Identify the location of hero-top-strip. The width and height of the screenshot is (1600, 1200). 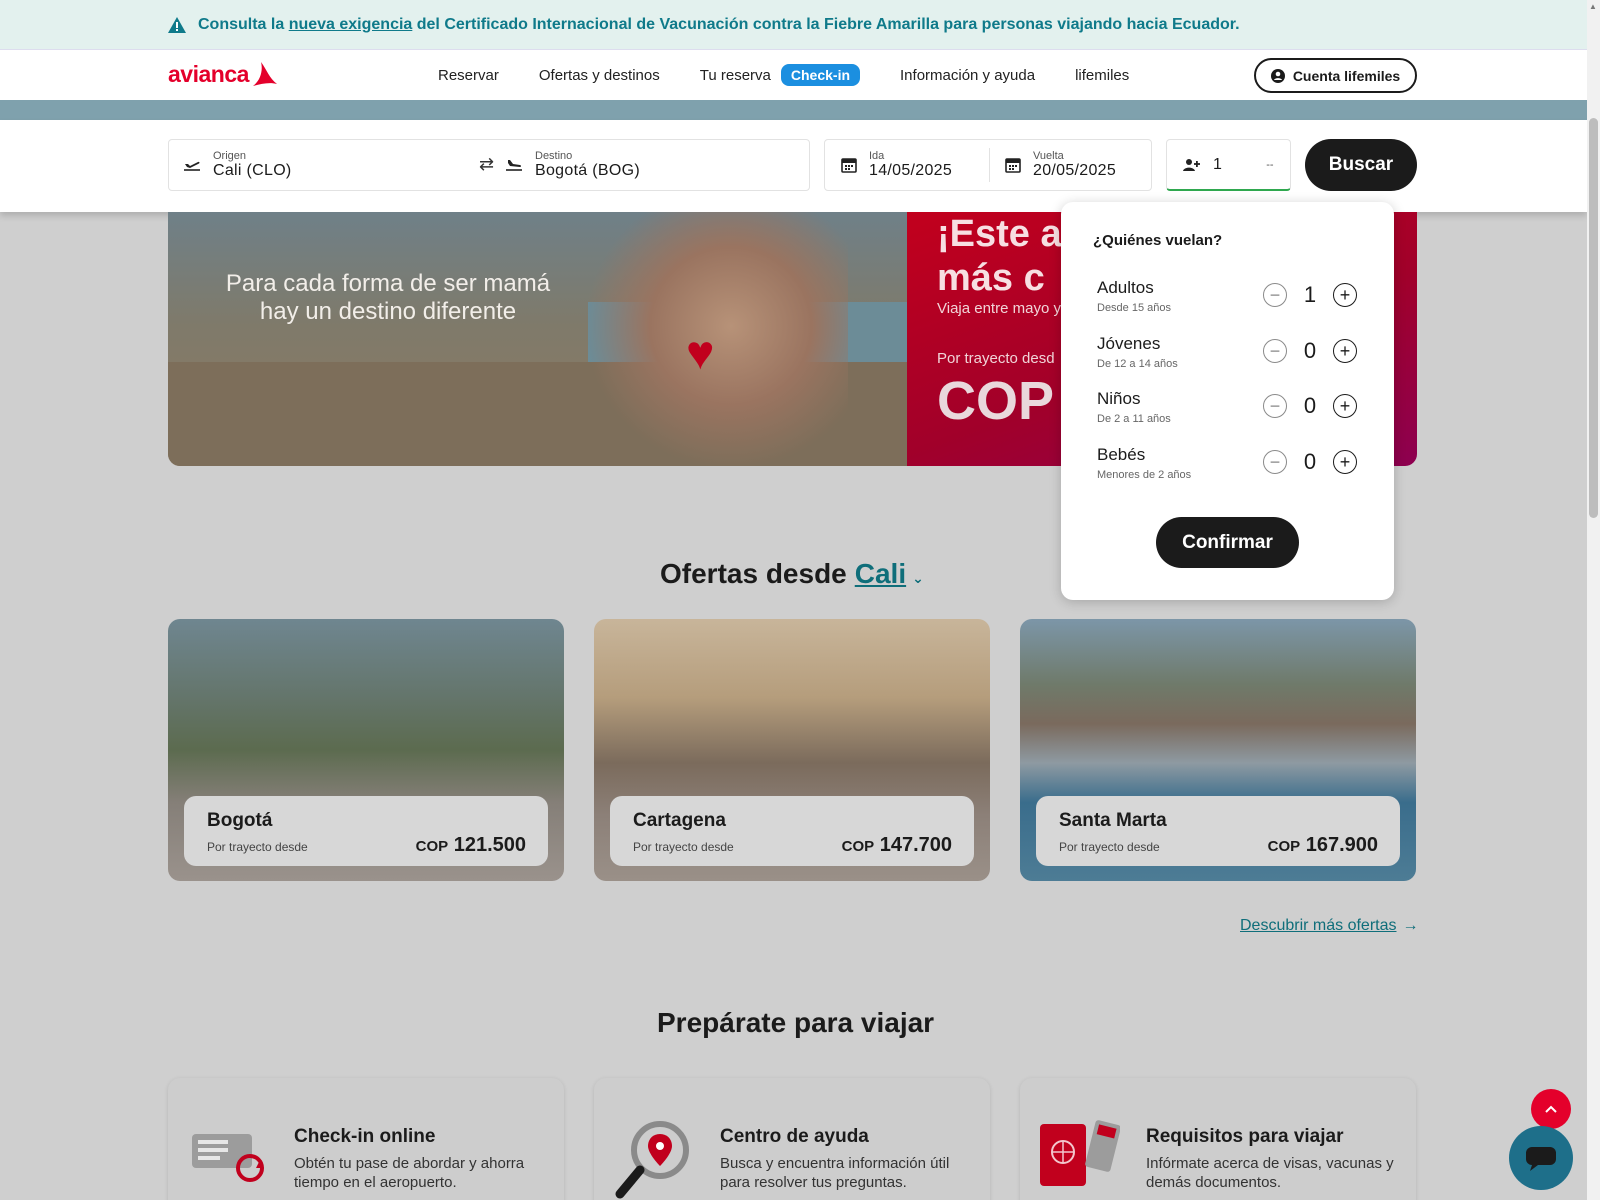
(793, 110).